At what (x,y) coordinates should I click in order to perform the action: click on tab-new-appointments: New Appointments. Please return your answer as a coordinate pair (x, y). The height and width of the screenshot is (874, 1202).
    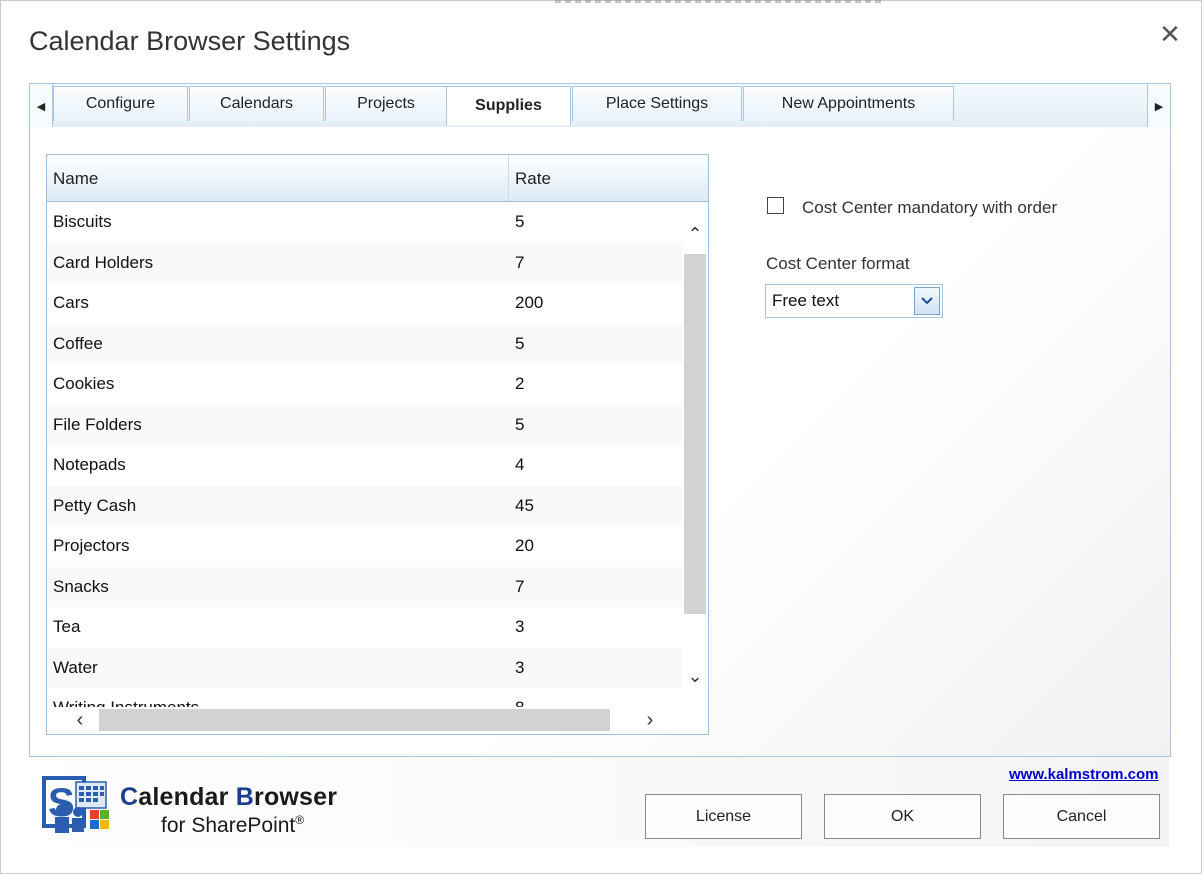
    Looking at the image, I should click on (848, 103).